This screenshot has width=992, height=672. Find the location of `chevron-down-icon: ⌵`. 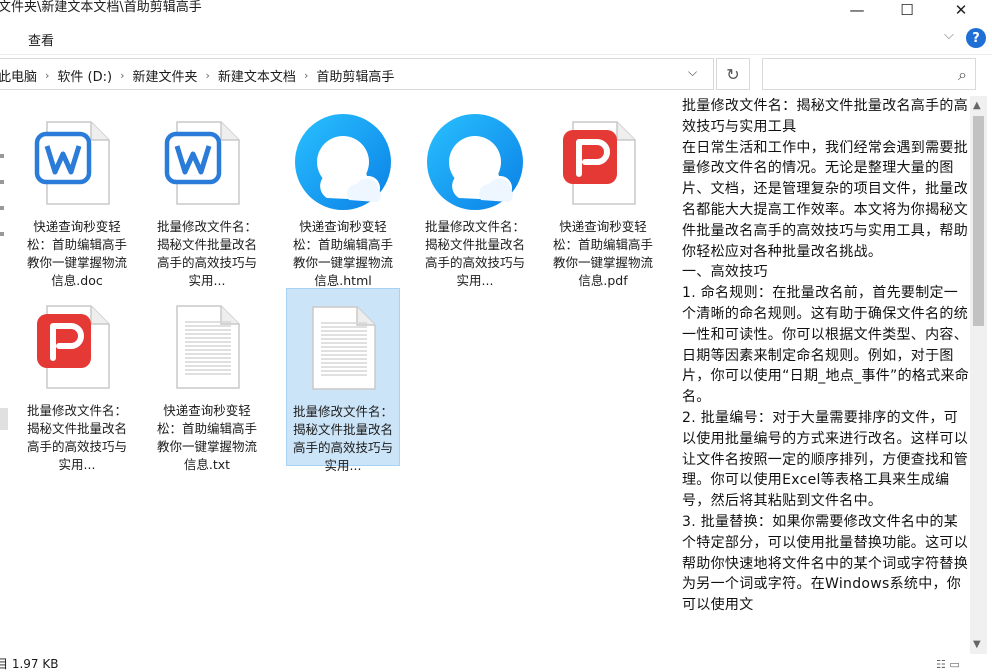

chevron-down-icon: ⌵ is located at coordinates (949, 35).